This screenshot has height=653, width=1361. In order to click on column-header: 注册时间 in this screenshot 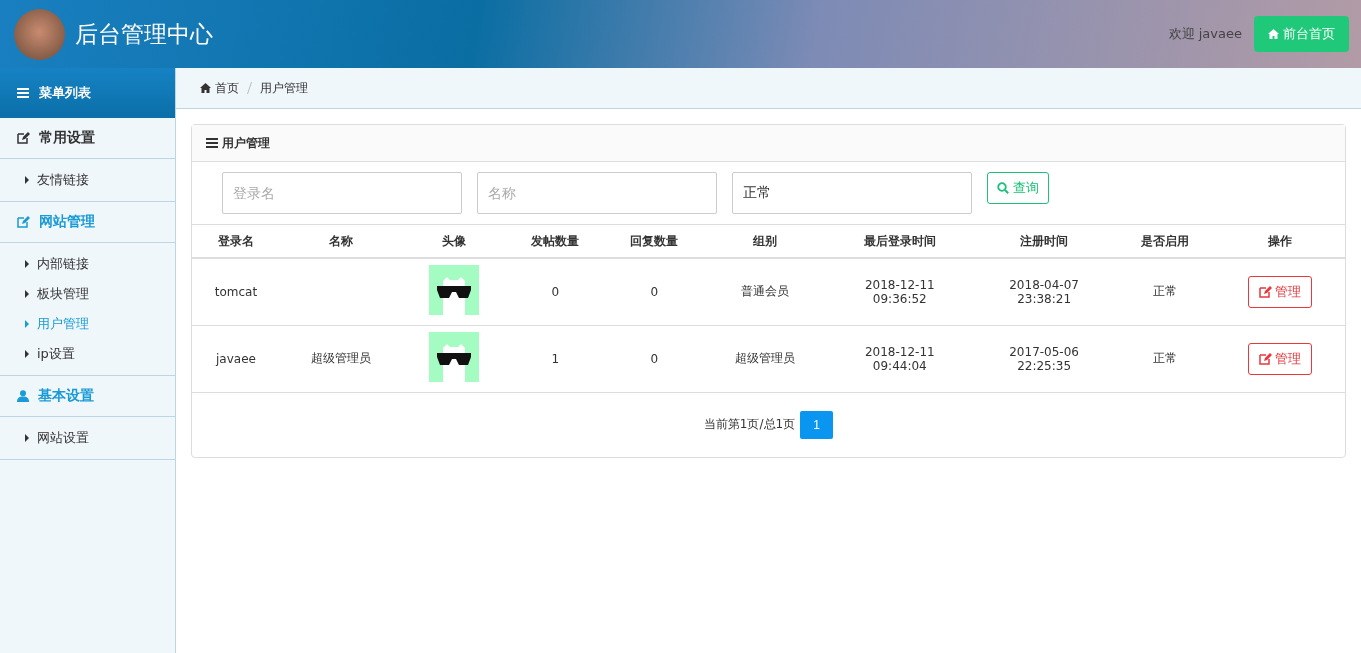, I will do `click(1044, 241)`.